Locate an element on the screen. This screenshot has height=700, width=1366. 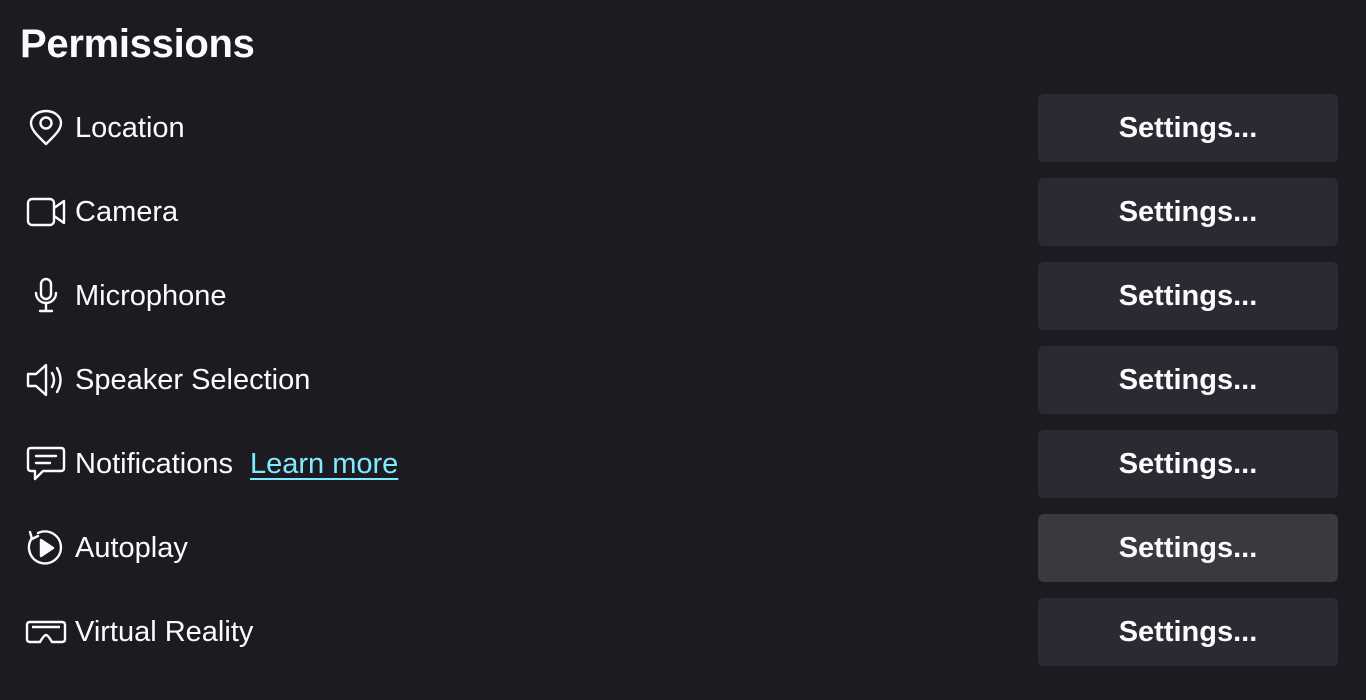
permission-label: Virtual Reality is located at coordinates (164, 632).